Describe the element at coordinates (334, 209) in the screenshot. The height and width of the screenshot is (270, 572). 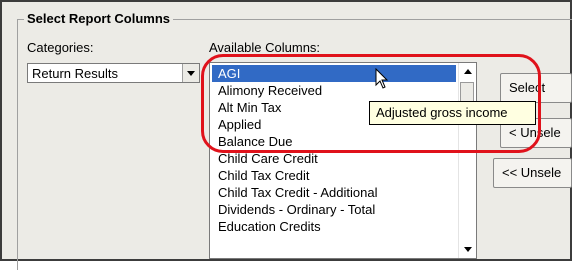
I see `list-item: Dividends - Ordinary - Total` at that location.